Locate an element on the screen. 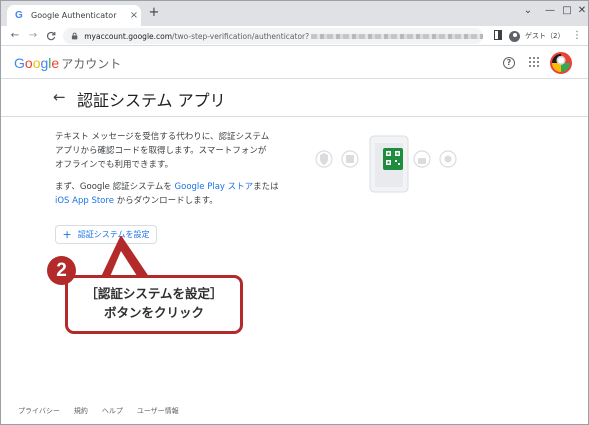  callout-line: ［認証システムを設定］ is located at coordinates (154, 293).